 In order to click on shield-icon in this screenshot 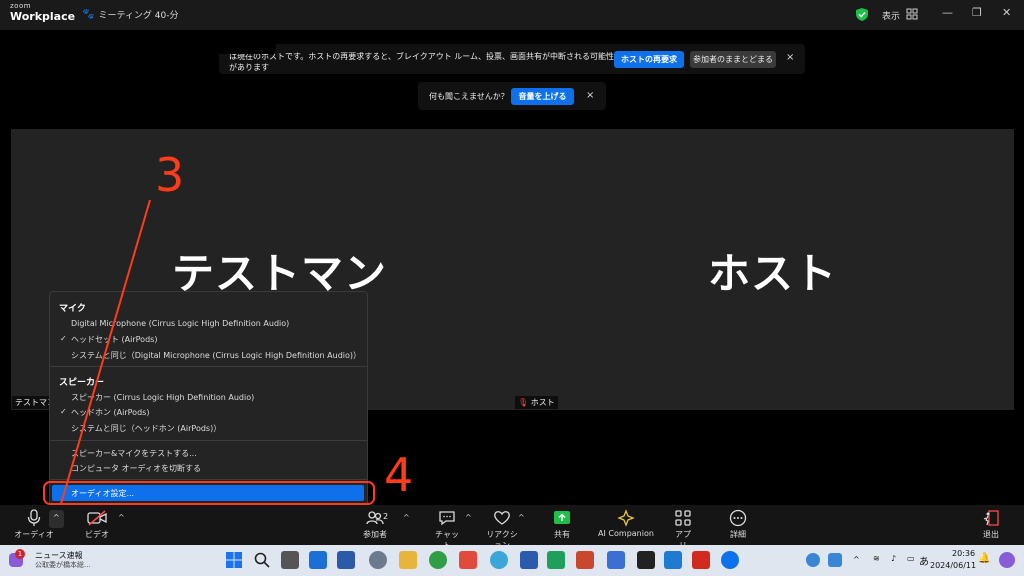, I will do `click(862, 14)`.